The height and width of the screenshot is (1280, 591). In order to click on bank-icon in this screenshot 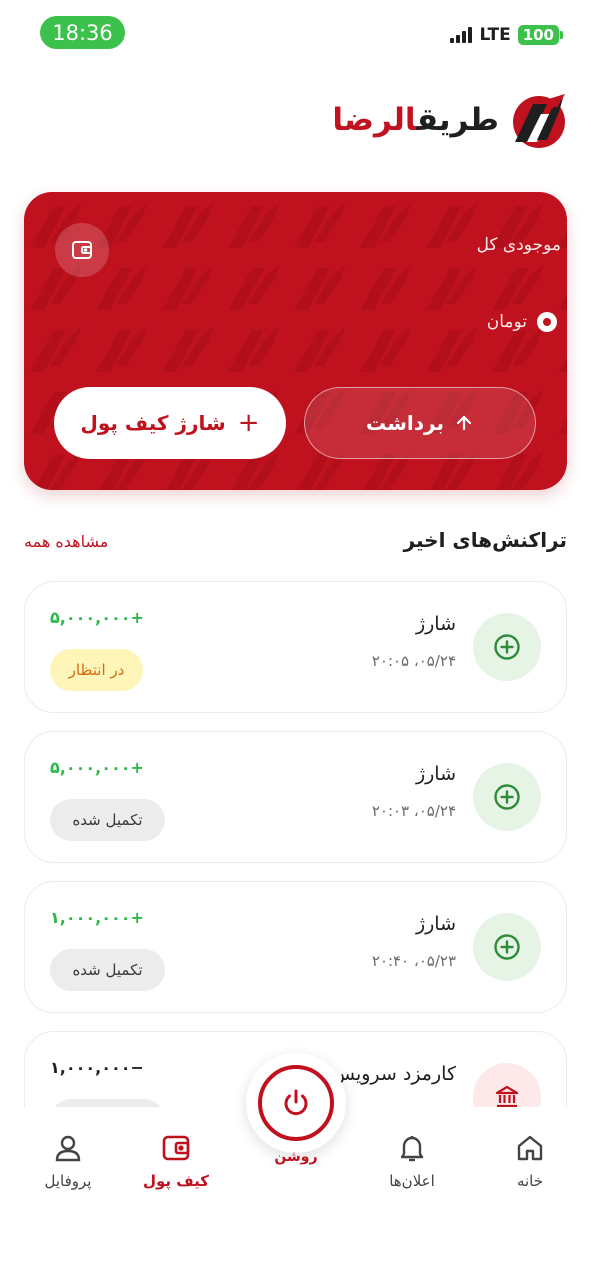, I will do `click(507, 1096)`.